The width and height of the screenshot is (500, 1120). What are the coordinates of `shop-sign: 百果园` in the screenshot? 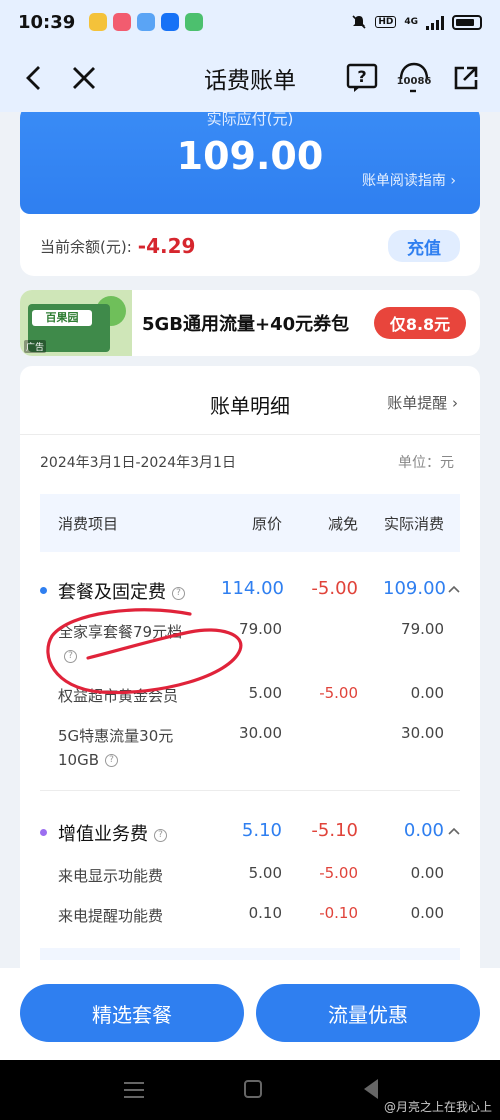 It's located at (62, 318).